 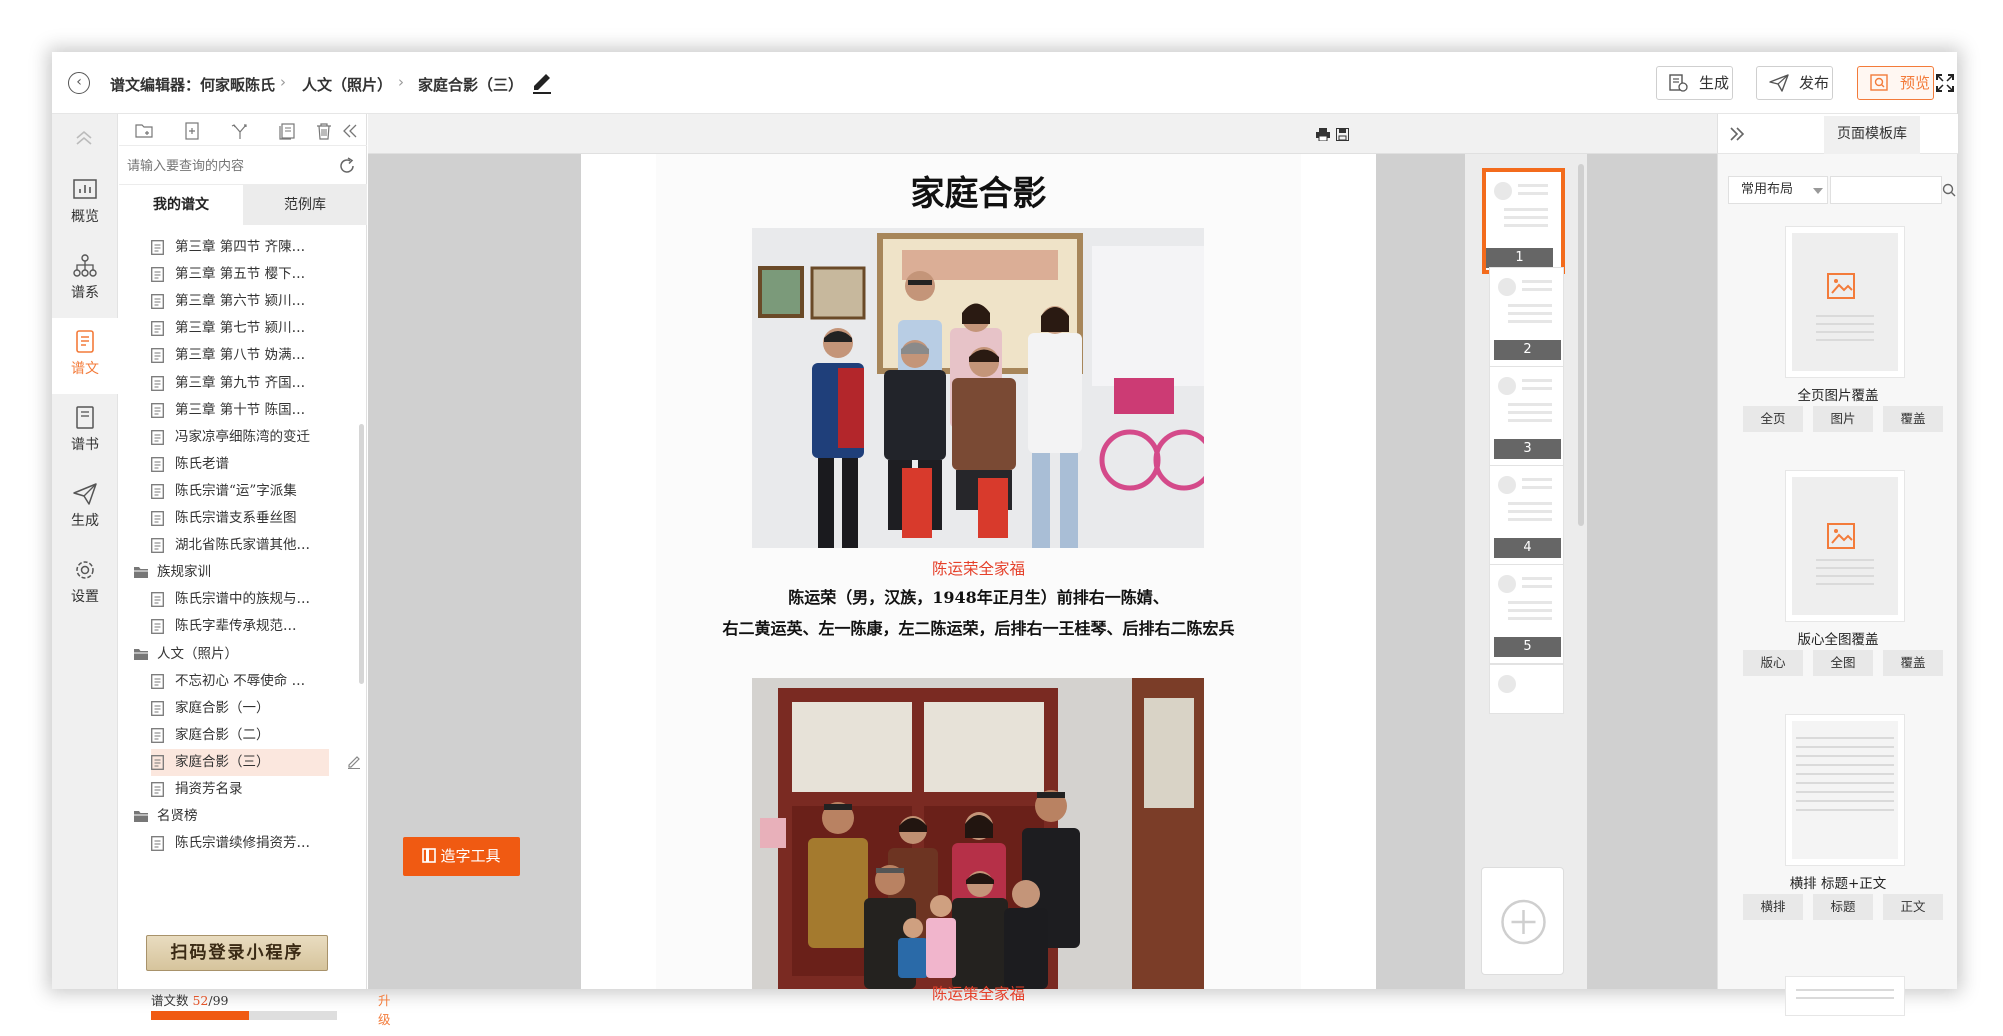 I want to click on template-panel-title: 页面模板库, so click(x=1872, y=135).